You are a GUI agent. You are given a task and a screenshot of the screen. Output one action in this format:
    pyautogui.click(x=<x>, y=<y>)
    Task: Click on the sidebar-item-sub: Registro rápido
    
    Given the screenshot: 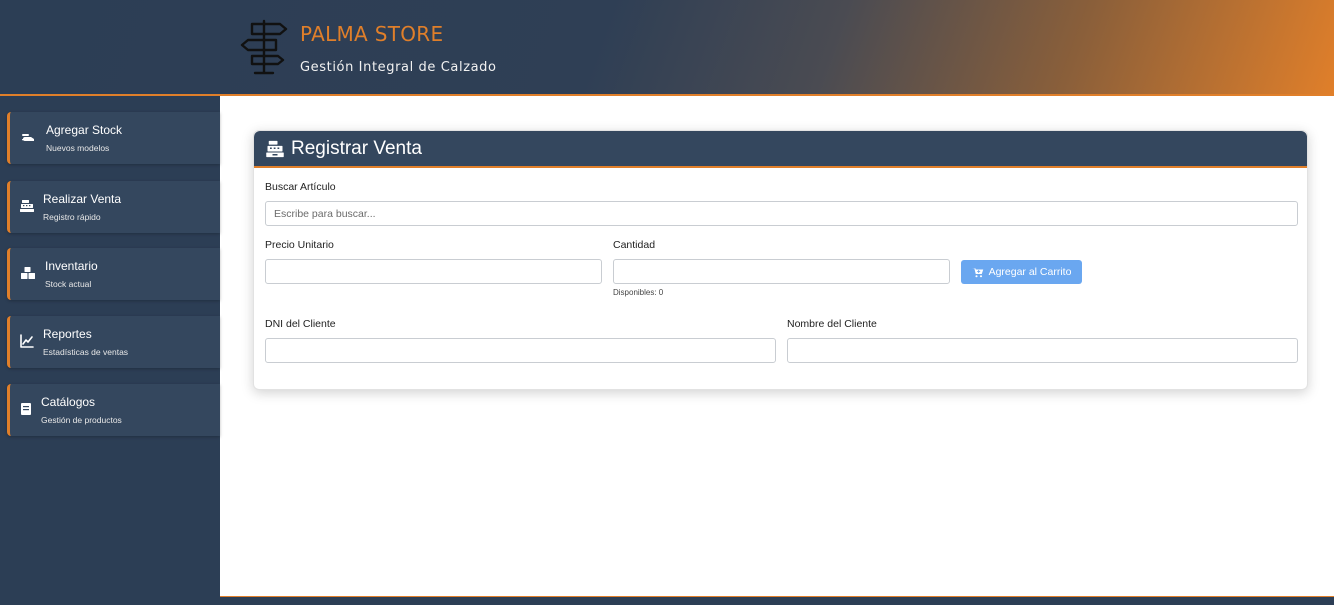 What is the action you would take?
    pyautogui.click(x=72, y=217)
    